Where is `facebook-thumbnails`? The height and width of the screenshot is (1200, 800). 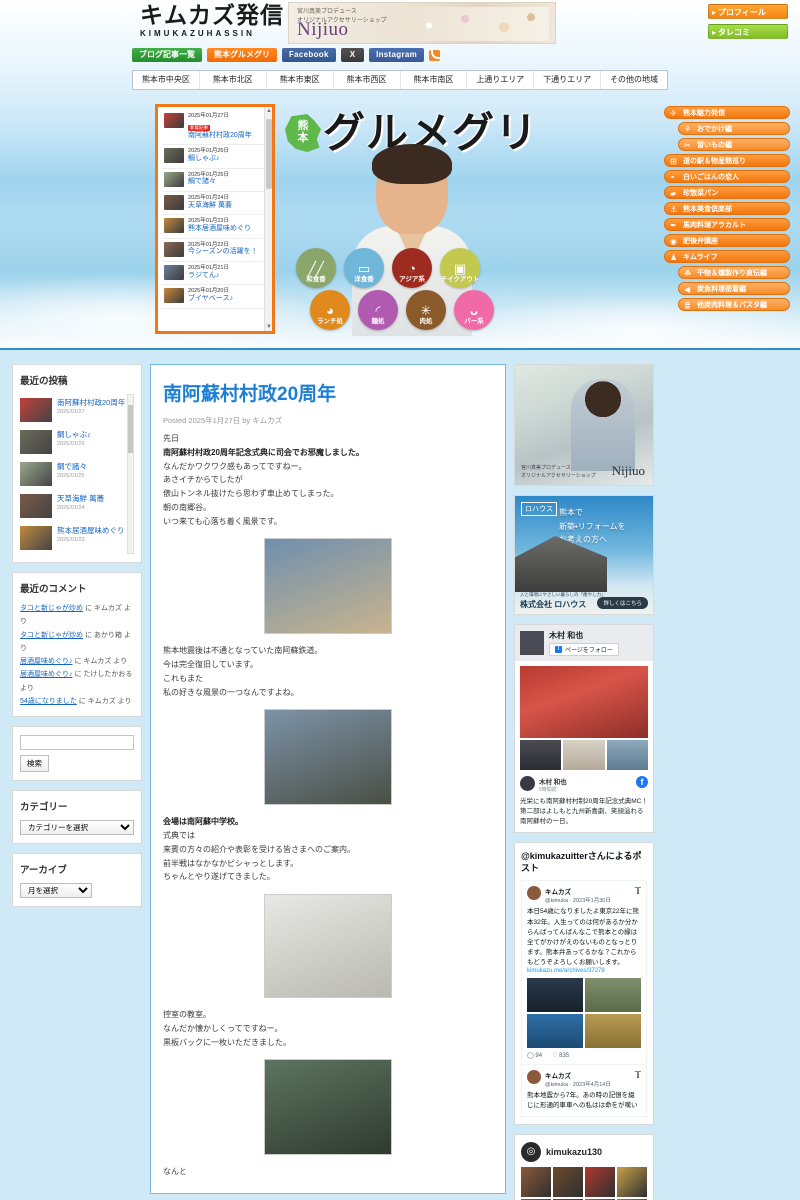
facebook-thumbnails is located at coordinates (584, 755).